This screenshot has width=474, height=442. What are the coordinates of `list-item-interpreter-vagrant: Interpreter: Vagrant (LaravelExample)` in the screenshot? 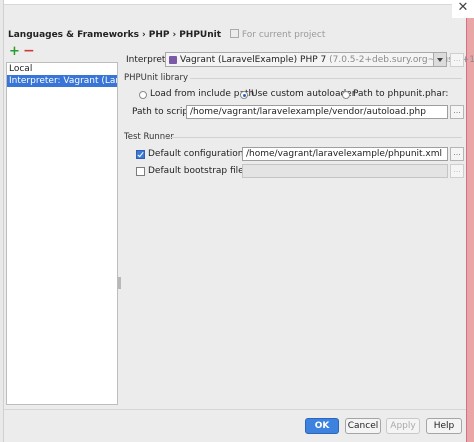 It's located at (62, 81).